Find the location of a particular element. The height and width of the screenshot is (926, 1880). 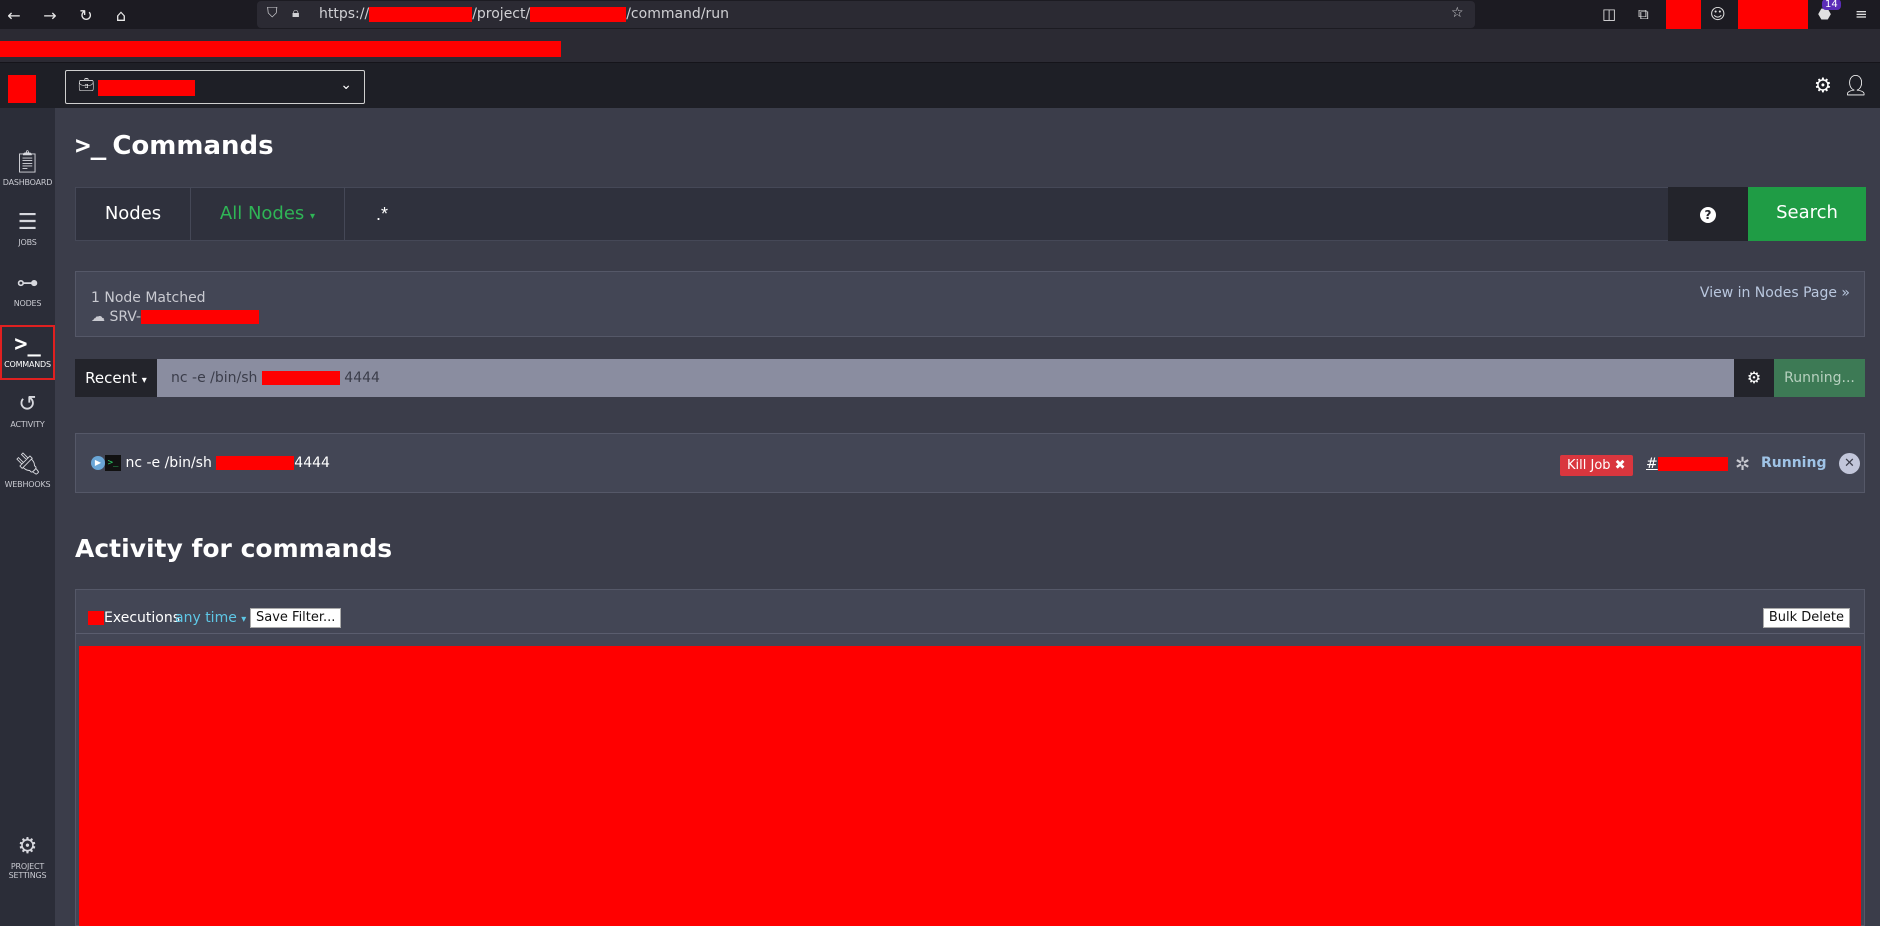

sidebar-item-project-settings: ⚙ PROJECT SETTINGS is located at coordinates (27, 856).